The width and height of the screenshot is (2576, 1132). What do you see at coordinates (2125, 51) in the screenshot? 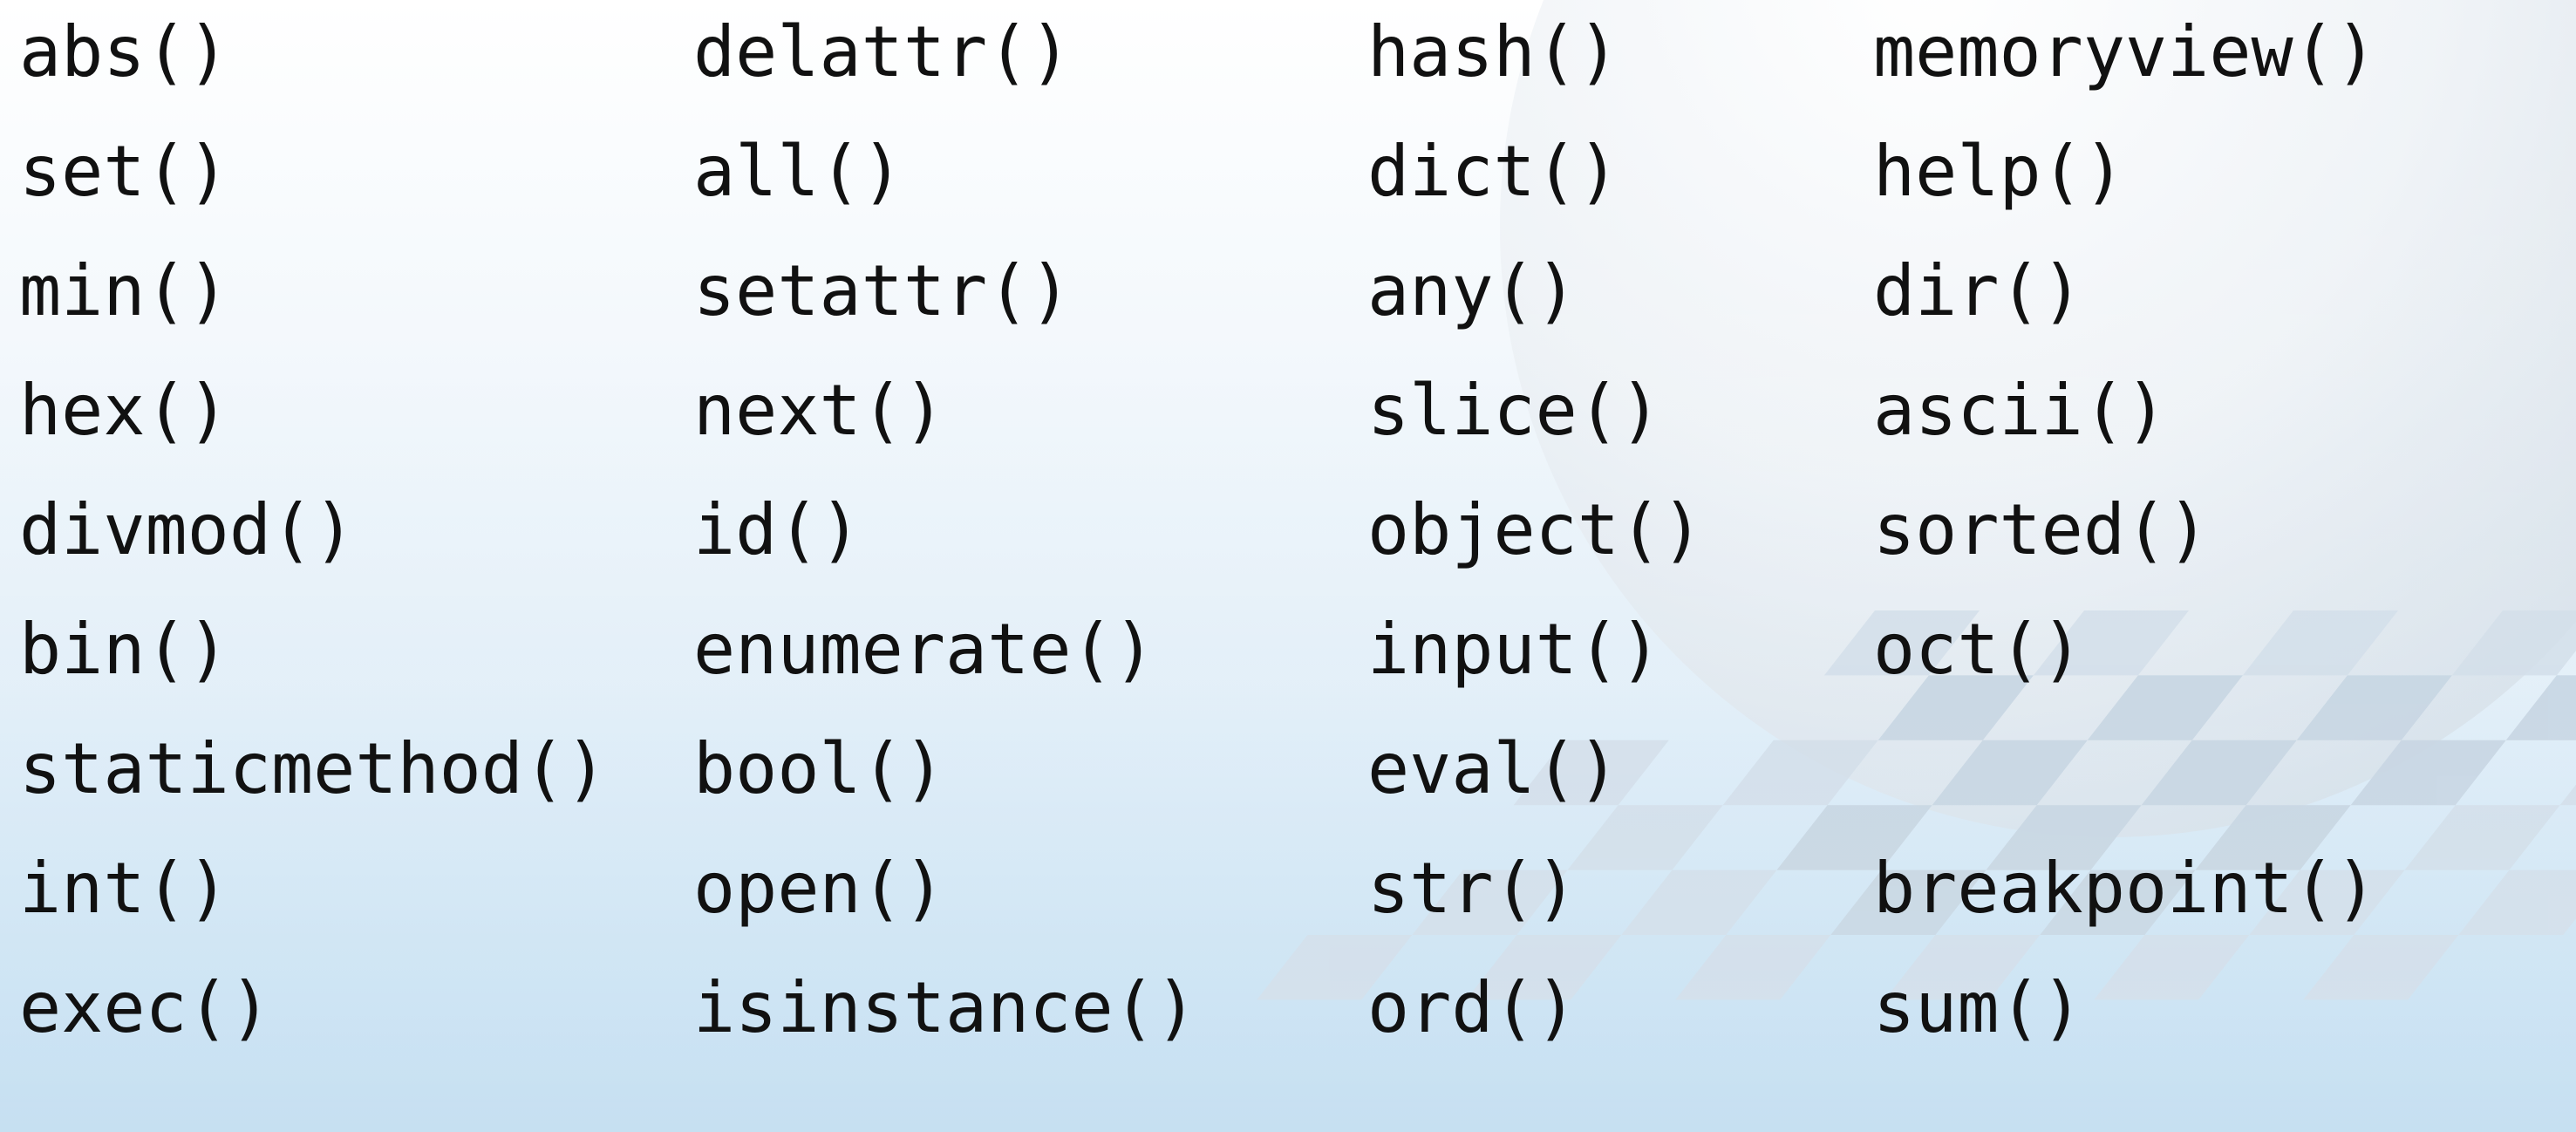
I see `function-name: memoryview()` at bounding box center [2125, 51].